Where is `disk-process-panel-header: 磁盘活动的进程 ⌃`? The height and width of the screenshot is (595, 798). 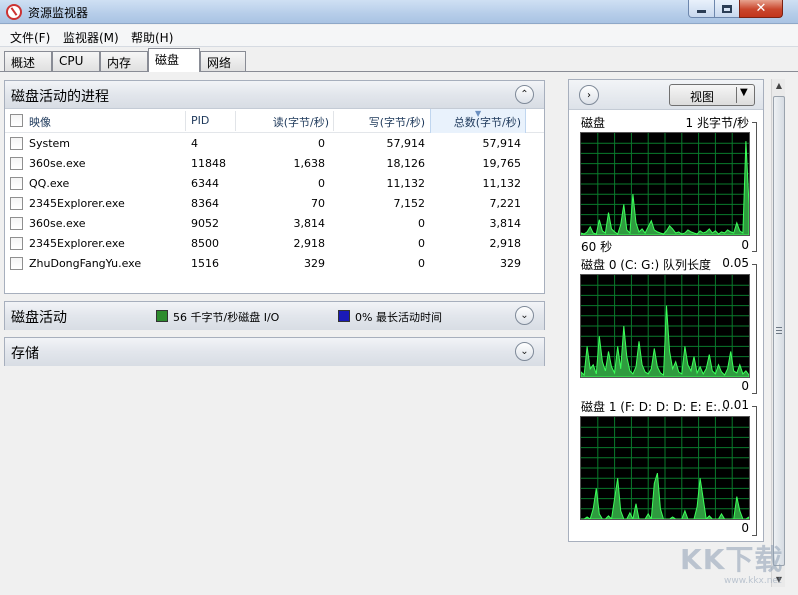
disk-process-panel-header: 磁盘活动的进程 ⌃ is located at coordinates (274, 95).